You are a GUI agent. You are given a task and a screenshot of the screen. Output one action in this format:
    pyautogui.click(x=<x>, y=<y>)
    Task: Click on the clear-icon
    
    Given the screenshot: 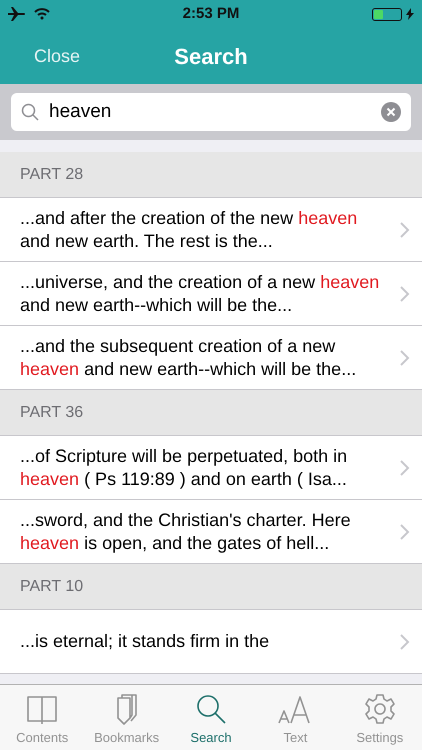 What is the action you would take?
    pyautogui.click(x=391, y=112)
    